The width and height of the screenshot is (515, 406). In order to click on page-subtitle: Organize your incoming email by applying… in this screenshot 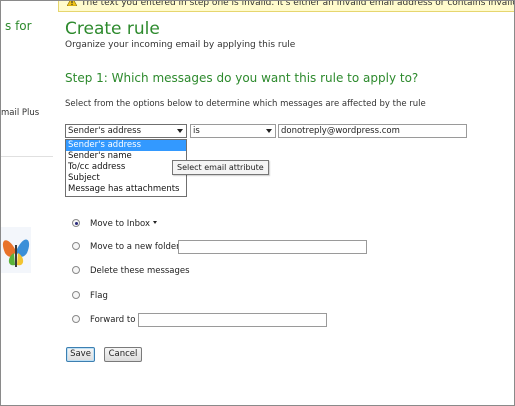, I will do `click(180, 45)`.